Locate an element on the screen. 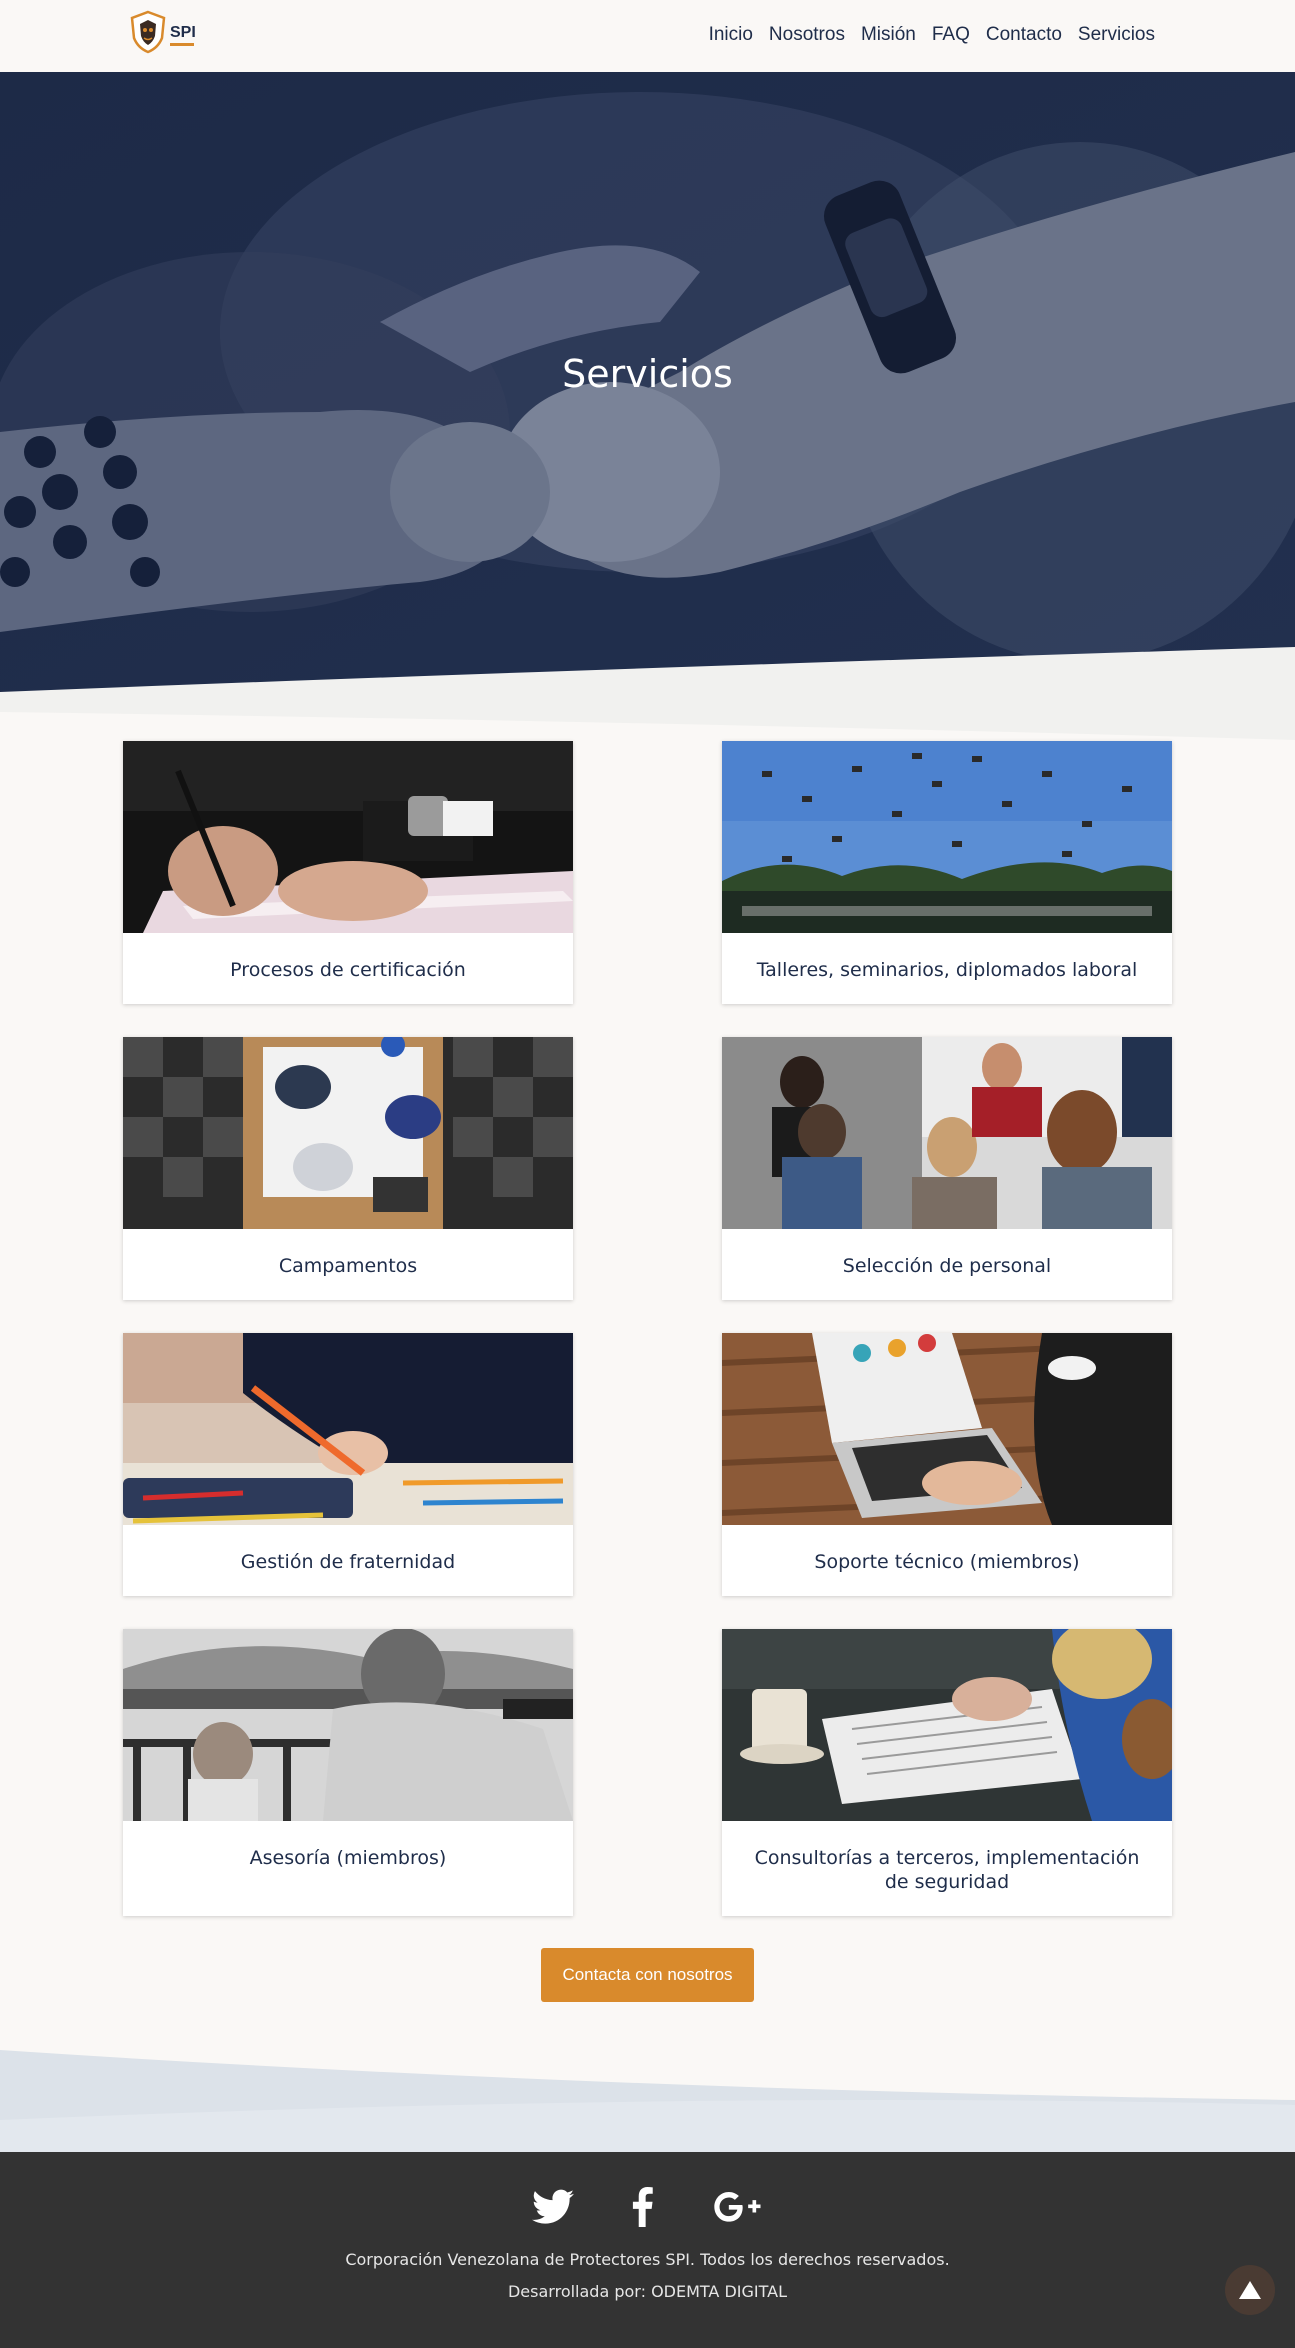  page-title: Servicios is located at coordinates (647, 374).